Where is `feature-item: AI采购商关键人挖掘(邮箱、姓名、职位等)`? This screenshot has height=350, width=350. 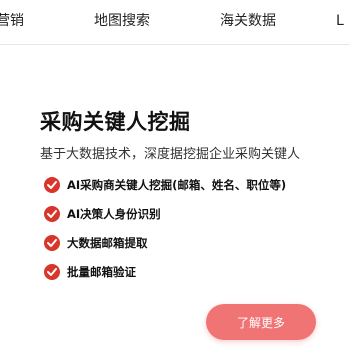
feature-item: AI采购商关键人挖掘(邮箱、姓名、职位等) is located at coordinates (165, 185).